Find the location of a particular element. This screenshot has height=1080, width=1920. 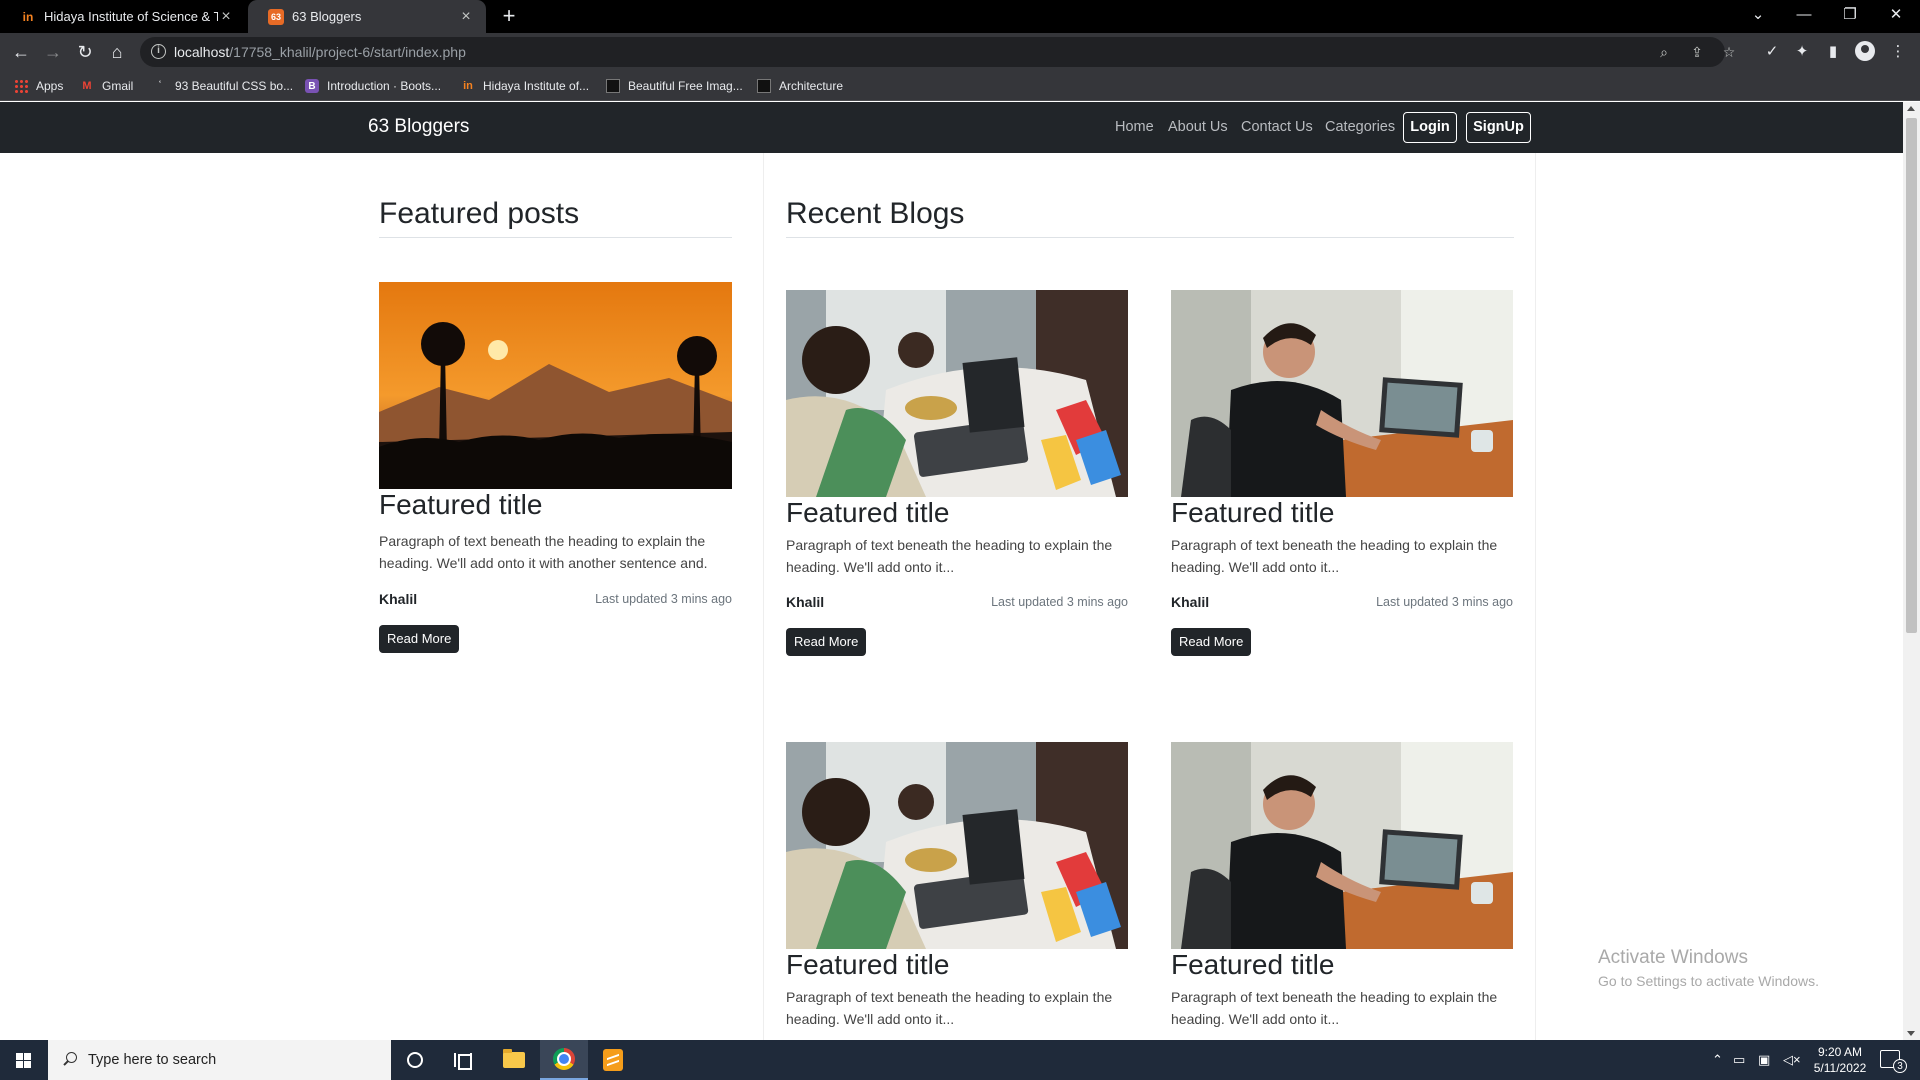

tab-search-icon: ⌄ is located at coordinates (1758, 16).